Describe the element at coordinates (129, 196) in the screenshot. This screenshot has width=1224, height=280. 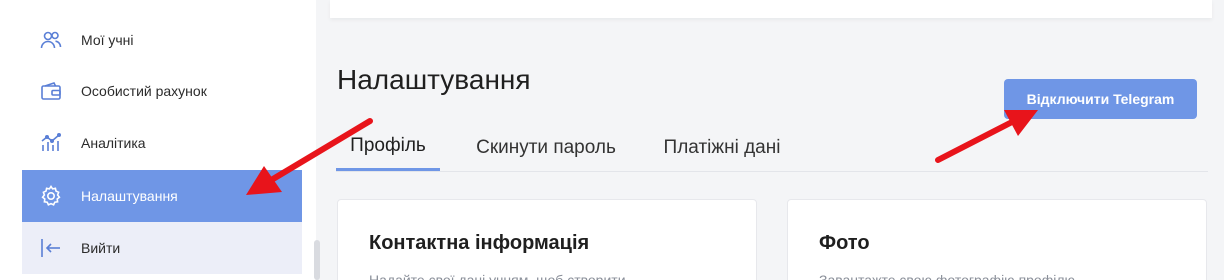
I see `sidebar-item-label: Налаштування` at that location.